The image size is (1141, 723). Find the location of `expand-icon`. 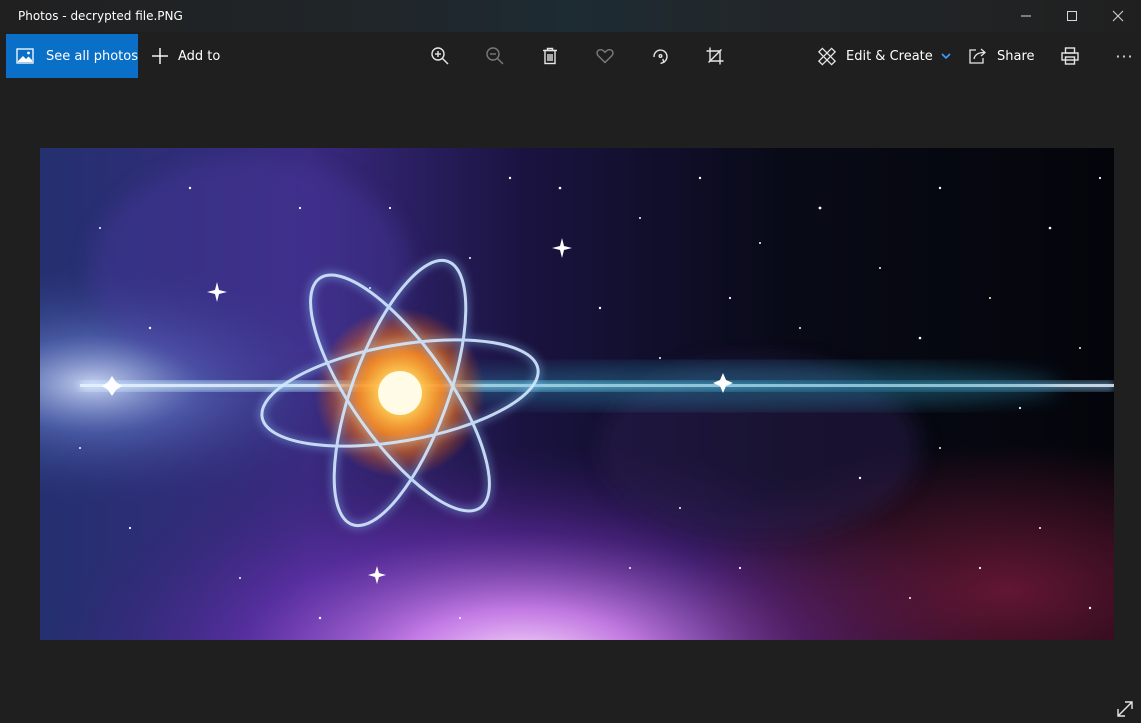

expand-icon is located at coordinates (1125, 709).